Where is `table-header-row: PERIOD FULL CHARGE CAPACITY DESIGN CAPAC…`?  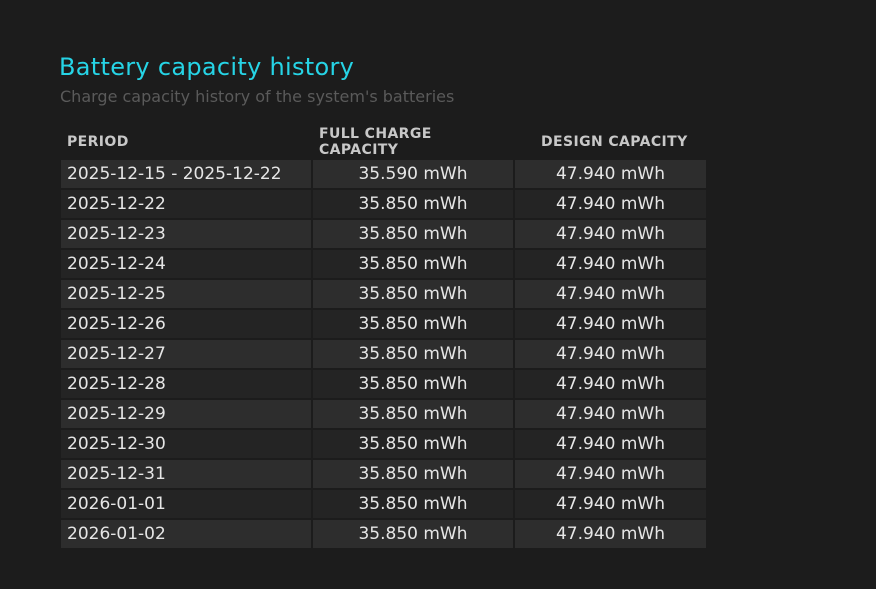 table-header-row: PERIOD FULL CHARGE CAPACITY DESIGN CAPAC… is located at coordinates (383, 142).